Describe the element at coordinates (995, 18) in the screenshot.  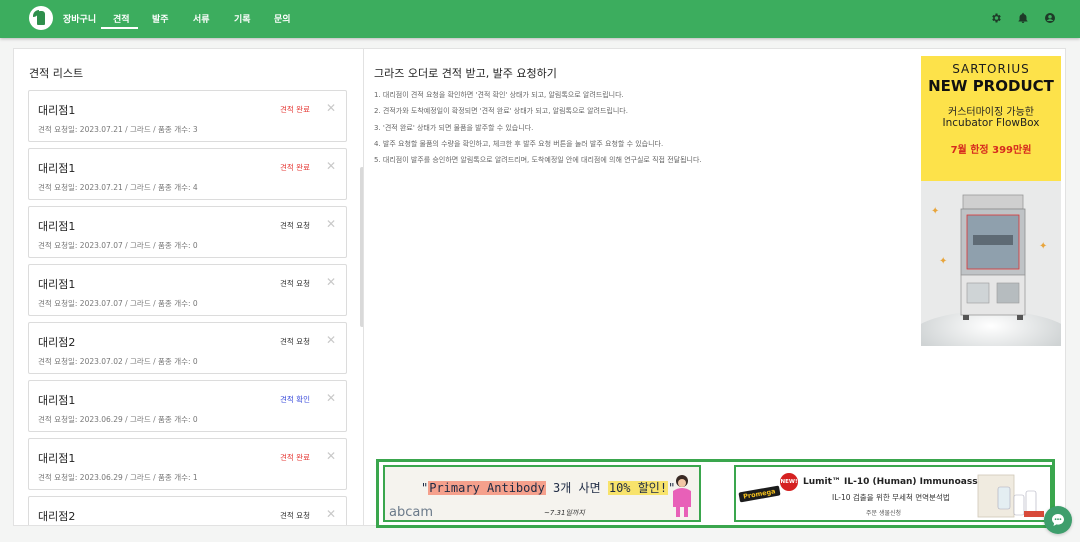
I see `gear-icon` at that location.